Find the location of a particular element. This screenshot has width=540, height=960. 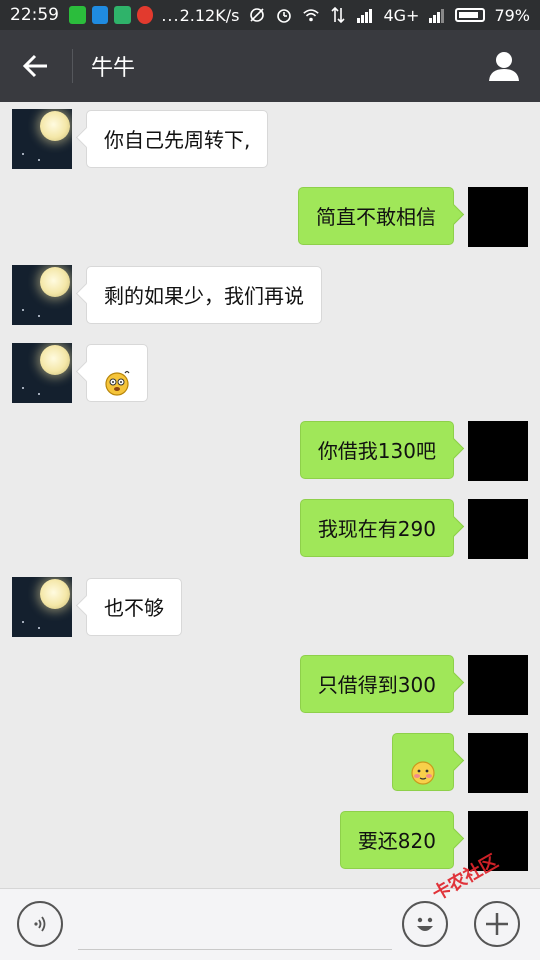

signal-icon is located at coordinates (365, 16).